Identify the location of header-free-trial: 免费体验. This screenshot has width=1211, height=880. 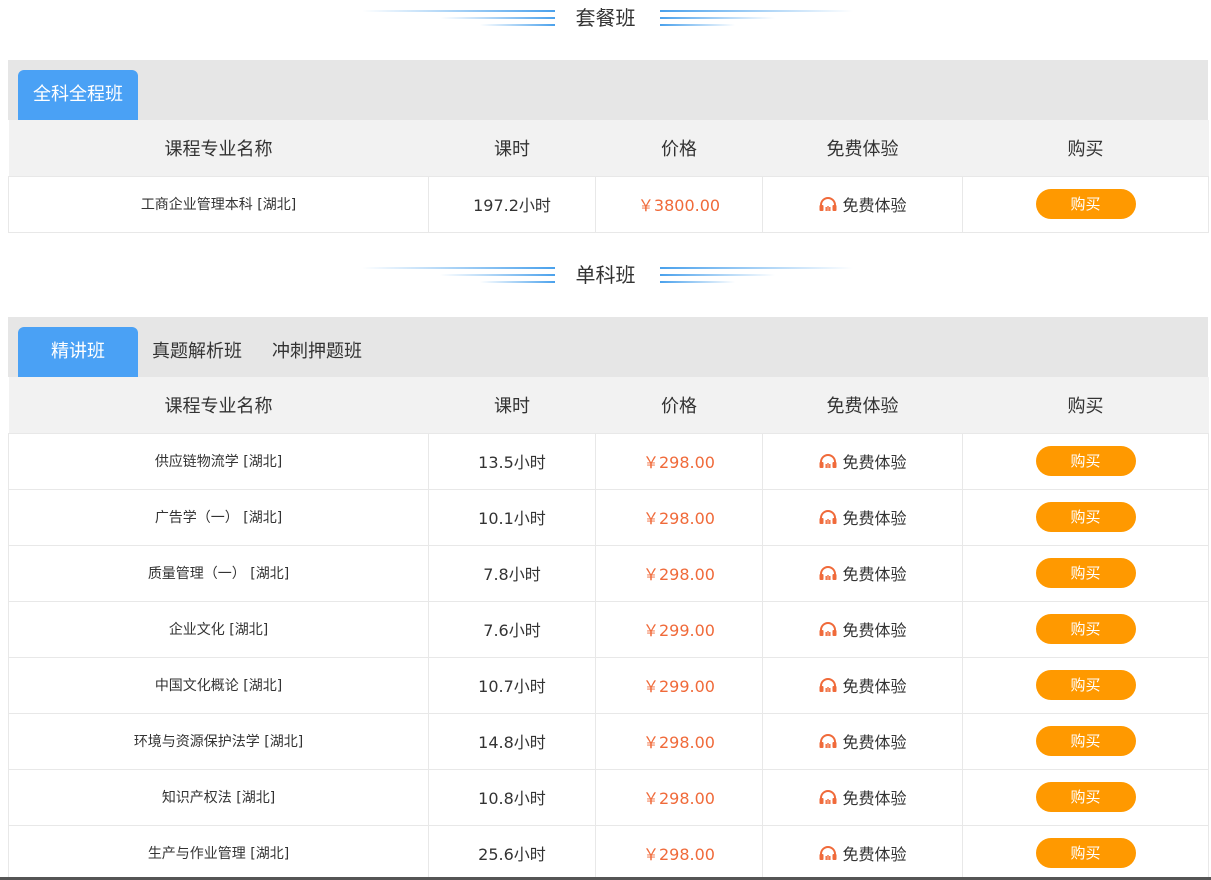
(862, 405).